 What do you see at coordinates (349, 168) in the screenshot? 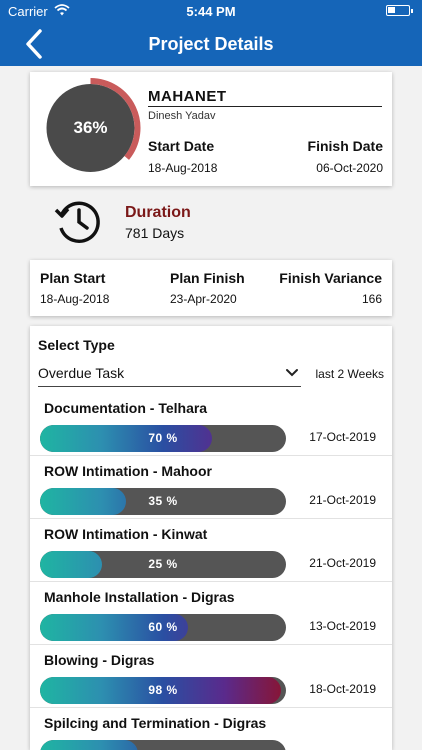
I see `finish-date-value: 06-Oct-2020` at bounding box center [349, 168].